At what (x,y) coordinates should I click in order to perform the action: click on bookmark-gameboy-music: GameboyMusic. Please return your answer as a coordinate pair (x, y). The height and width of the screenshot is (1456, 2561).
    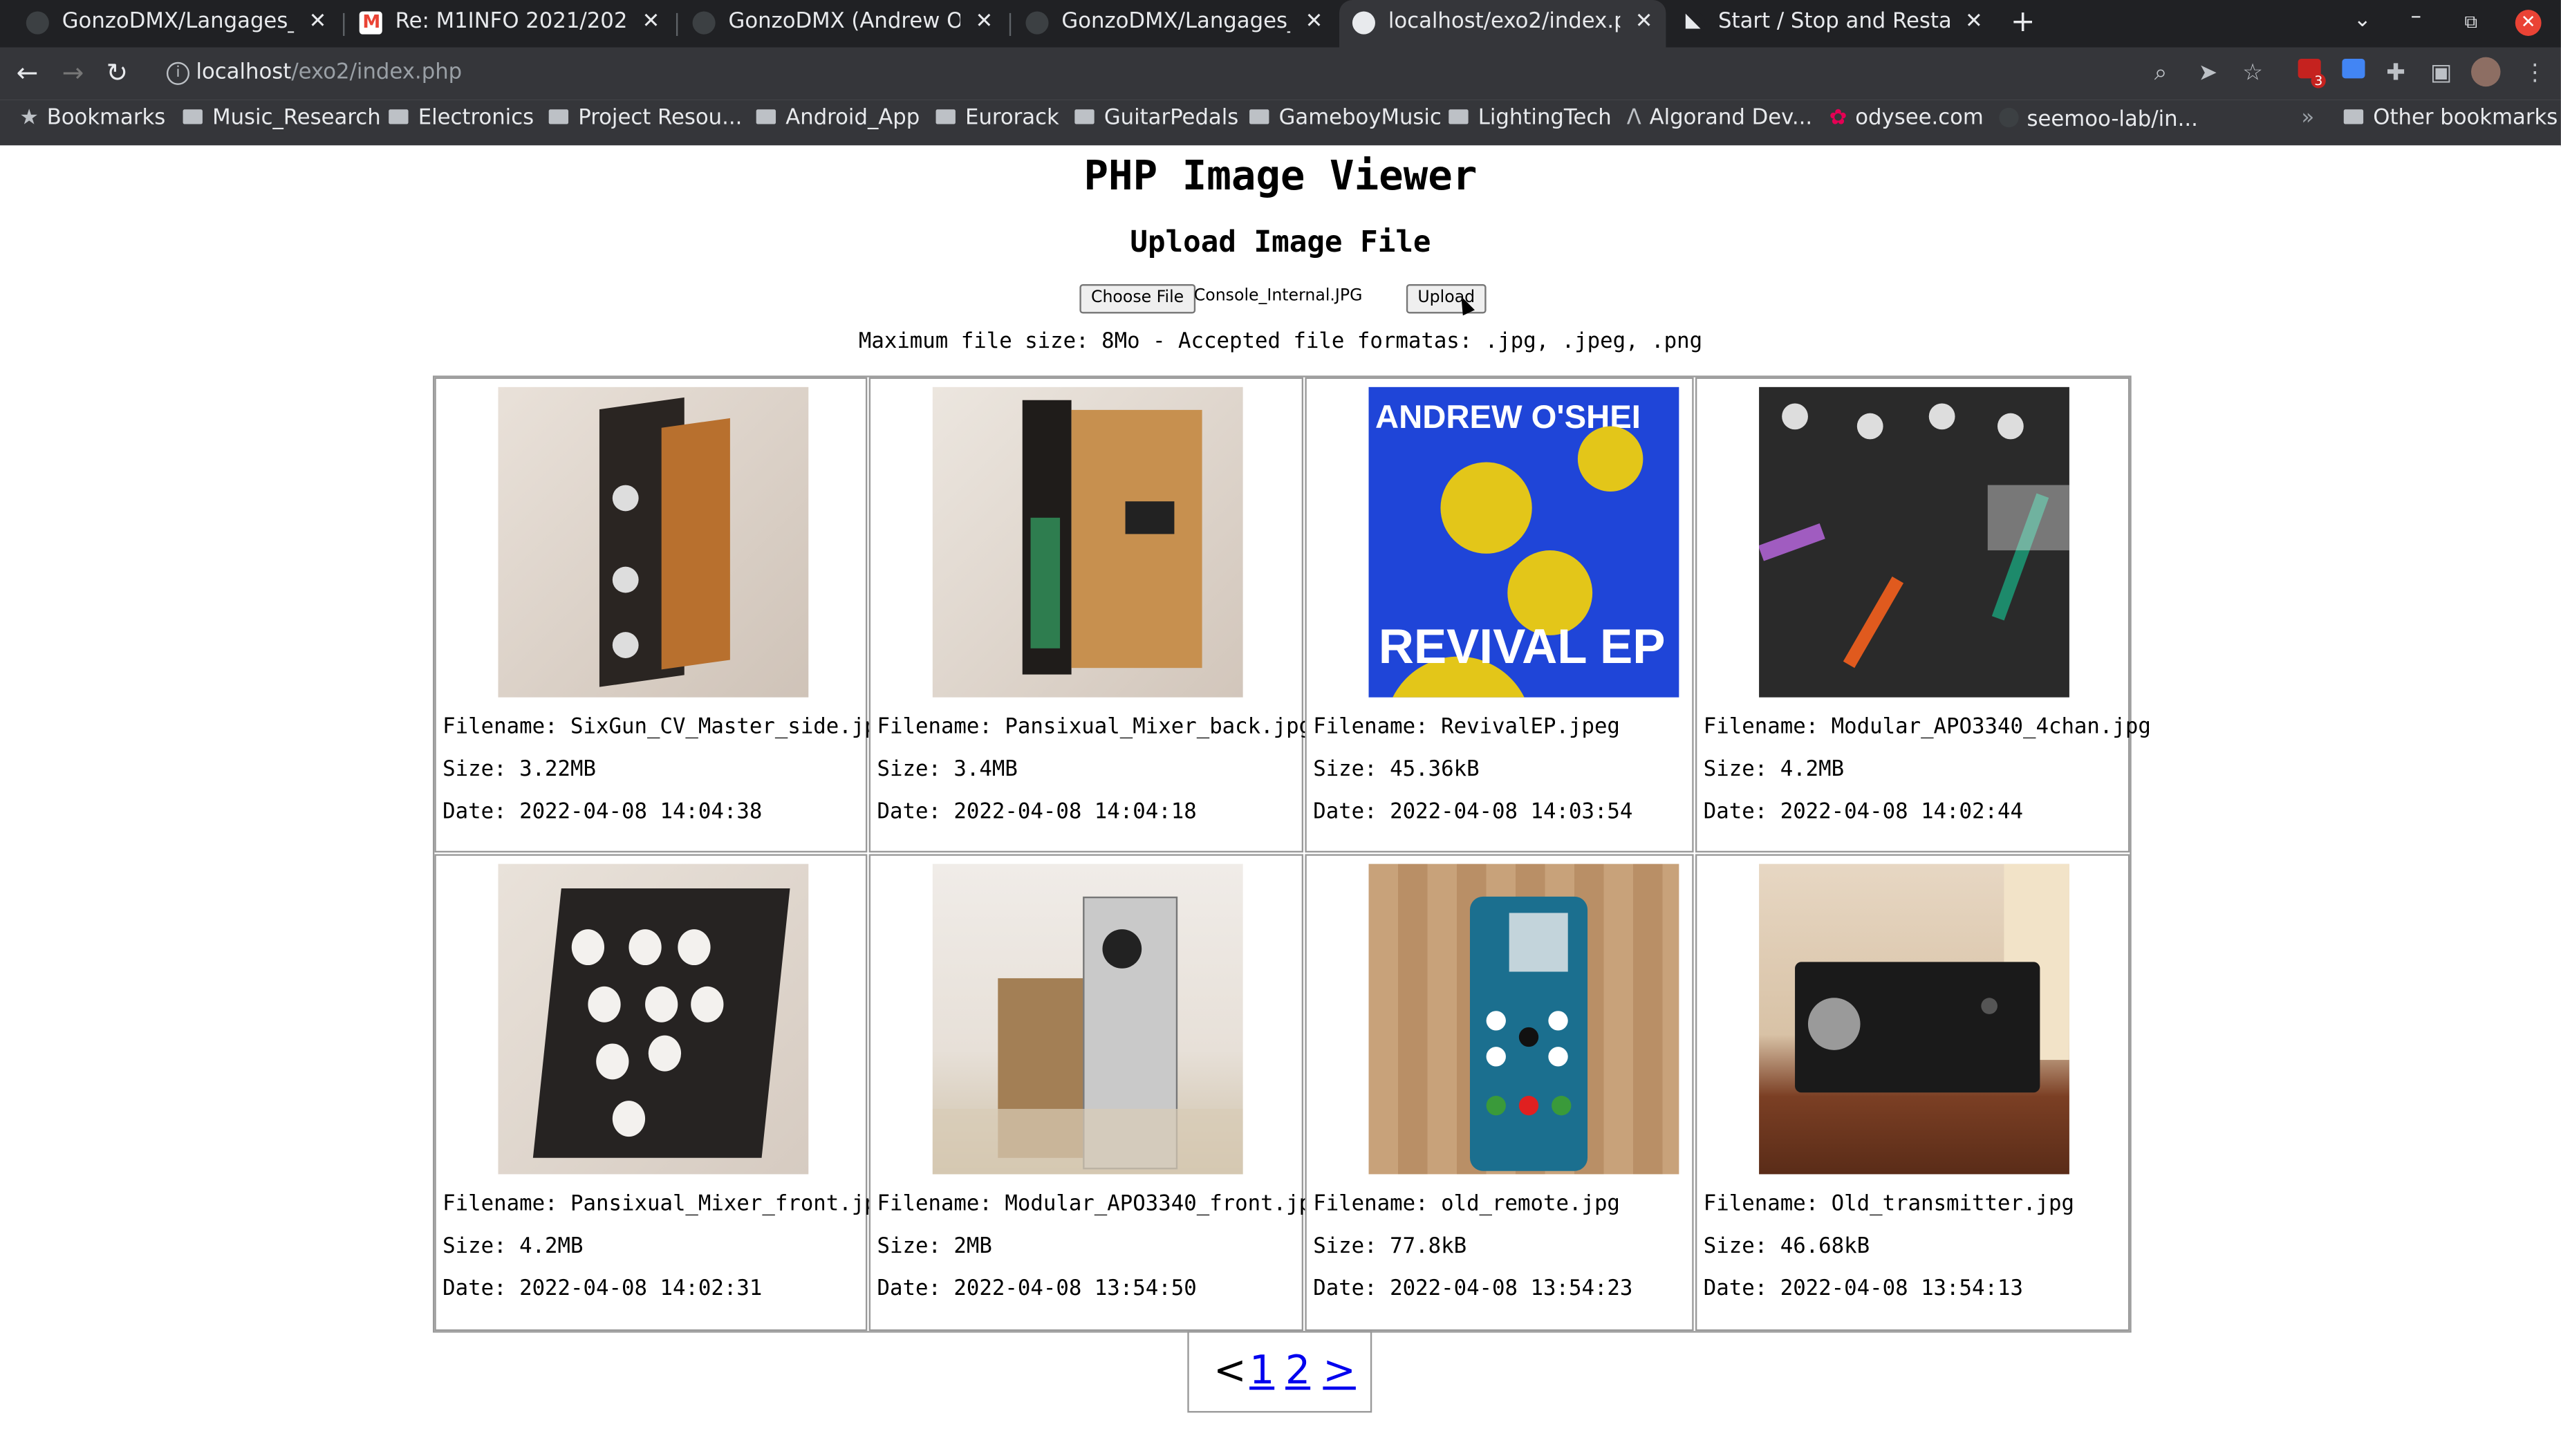
    Looking at the image, I should click on (1345, 118).